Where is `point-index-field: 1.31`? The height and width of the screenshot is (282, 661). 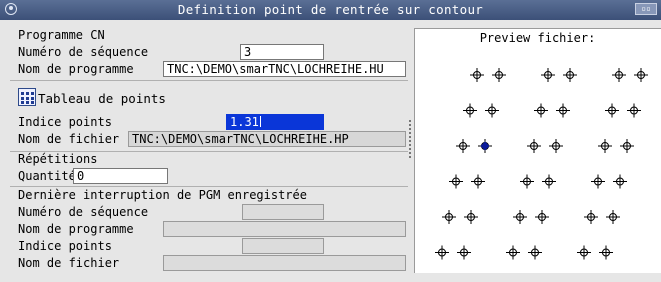 point-index-field: 1.31 is located at coordinates (275, 122).